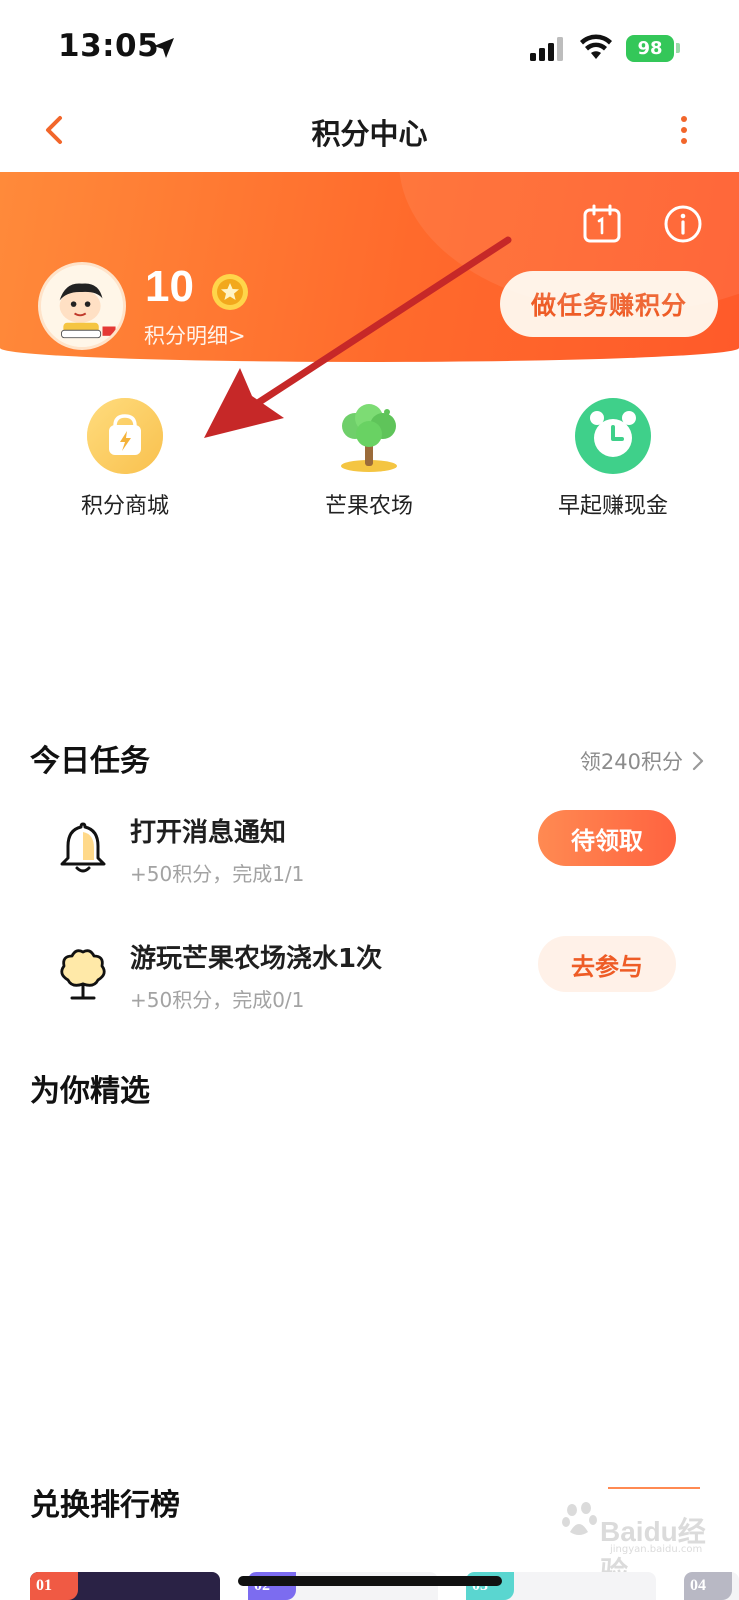 This screenshot has width=739, height=1600. I want to click on status-bar: 13:05 98, so click(369, 48).